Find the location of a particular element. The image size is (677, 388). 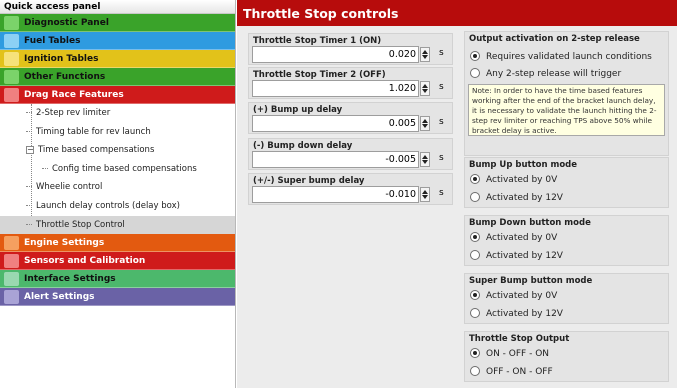

fuel-icon is located at coordinates (11, 41).